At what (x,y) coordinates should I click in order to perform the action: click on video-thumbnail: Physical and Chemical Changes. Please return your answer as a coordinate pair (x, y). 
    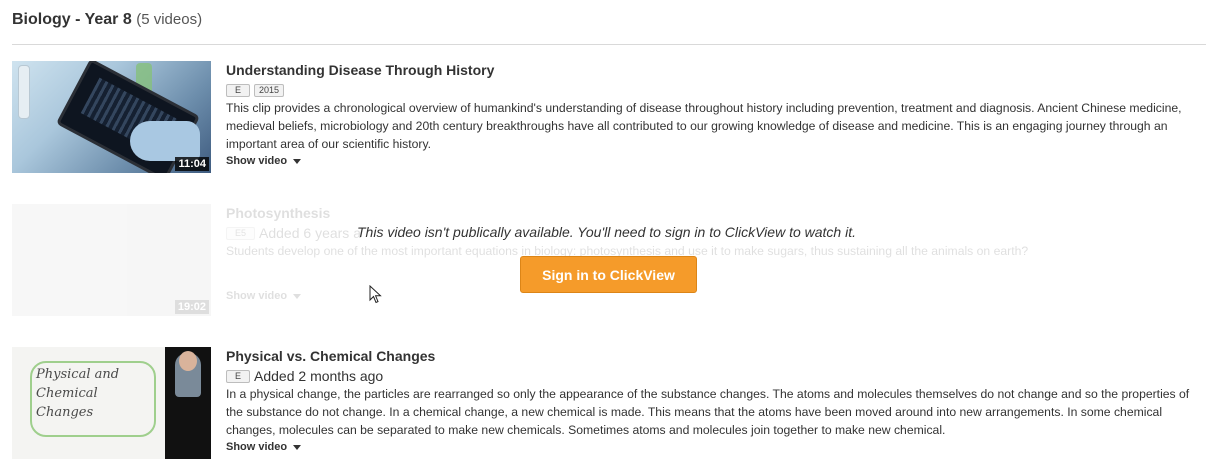
    Looking at the image, I should click on (111, 403).